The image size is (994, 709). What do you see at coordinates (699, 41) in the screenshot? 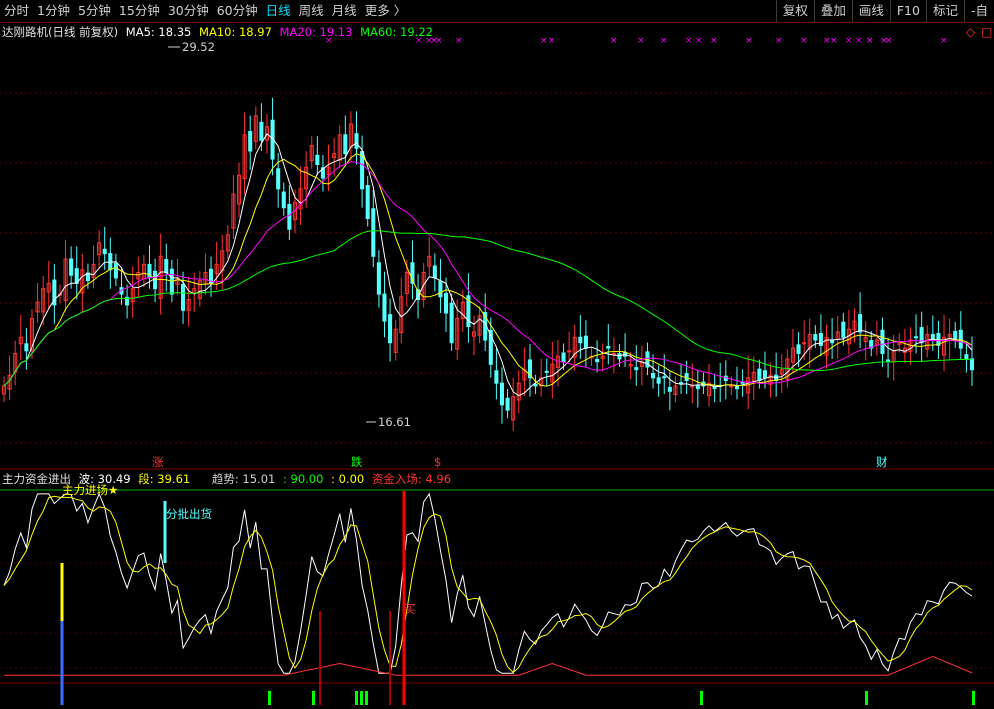
I see `top-mark-12: ×` at bounding box center [699, 41].